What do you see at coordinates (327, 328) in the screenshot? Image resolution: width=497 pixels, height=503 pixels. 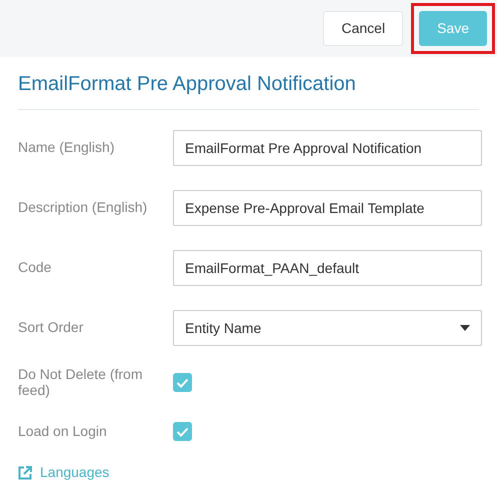 I see `sort-dropdown: Entity Name` at bounding box center [327, 328].